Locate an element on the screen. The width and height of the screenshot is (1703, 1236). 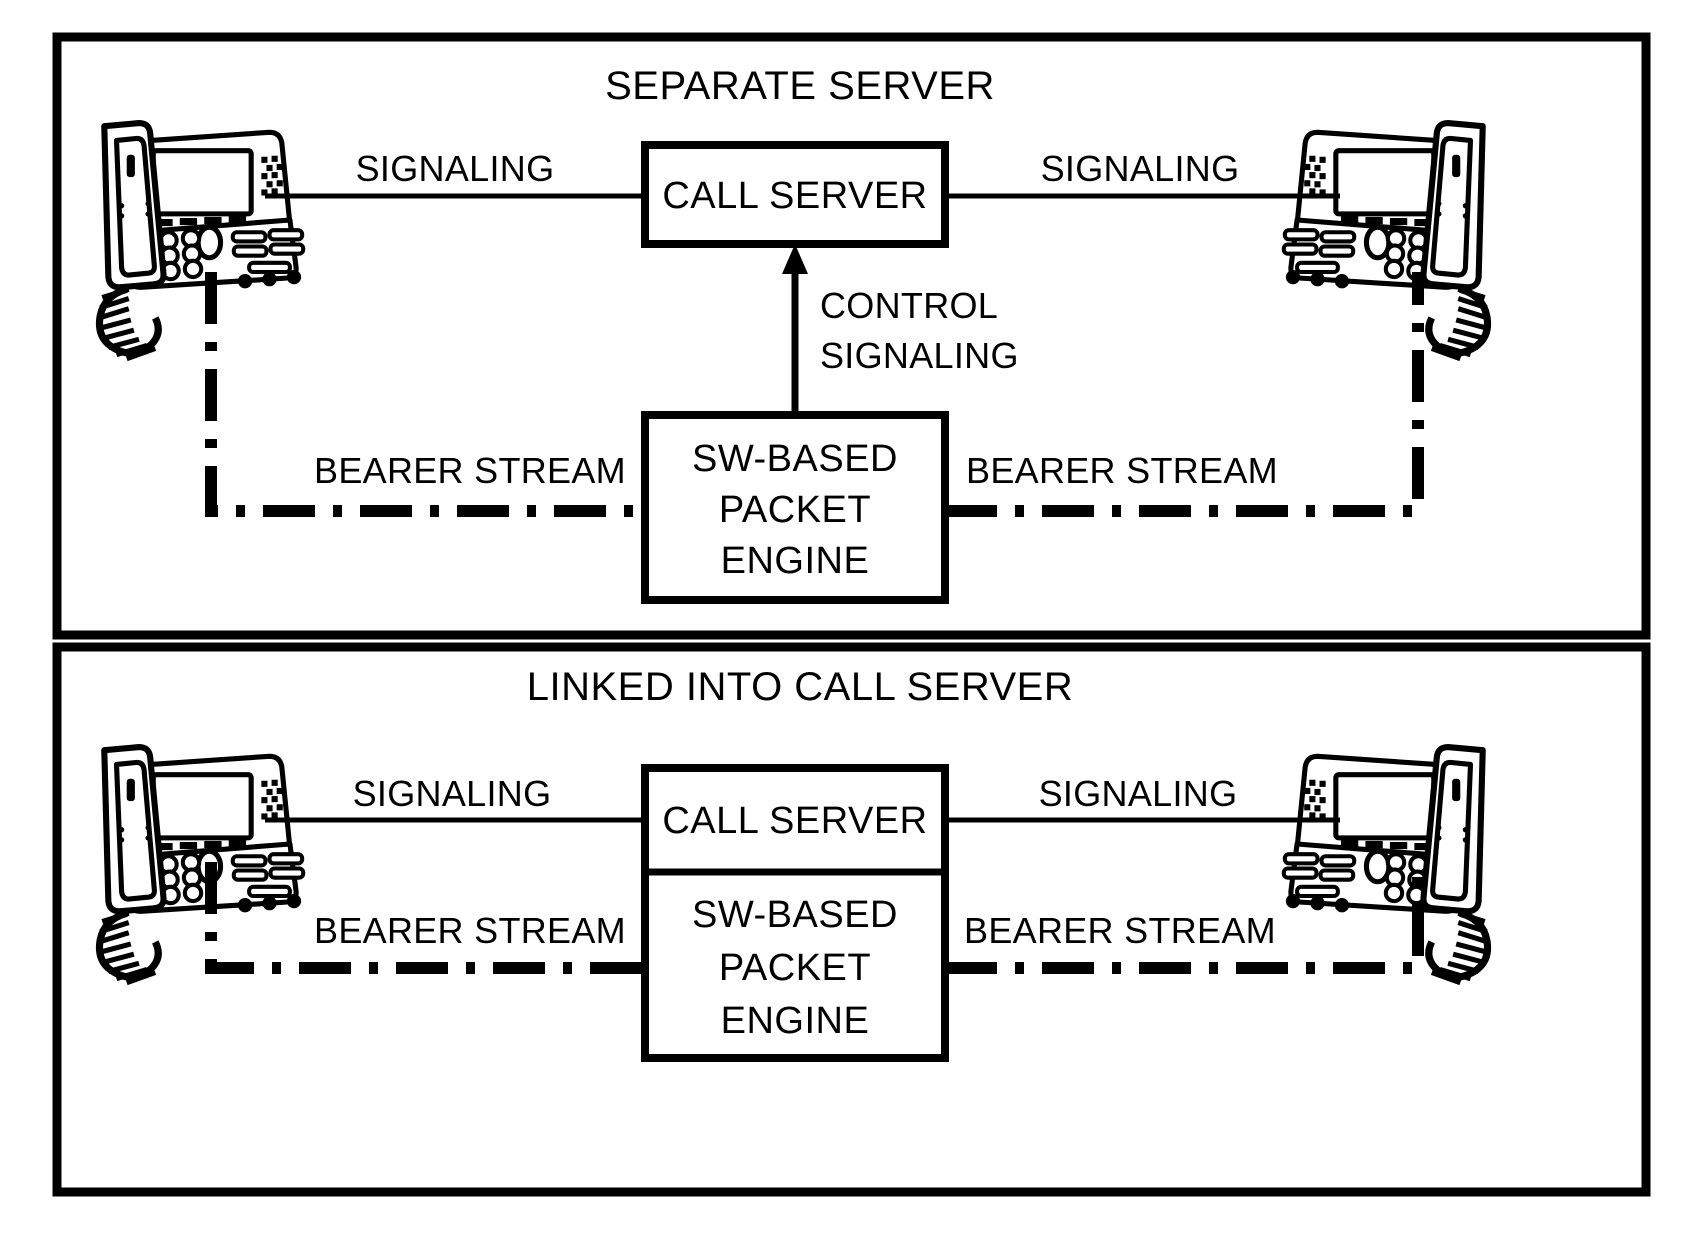
control-signaling-label-line2: SIGNALING is located at coordinates (919, 355).